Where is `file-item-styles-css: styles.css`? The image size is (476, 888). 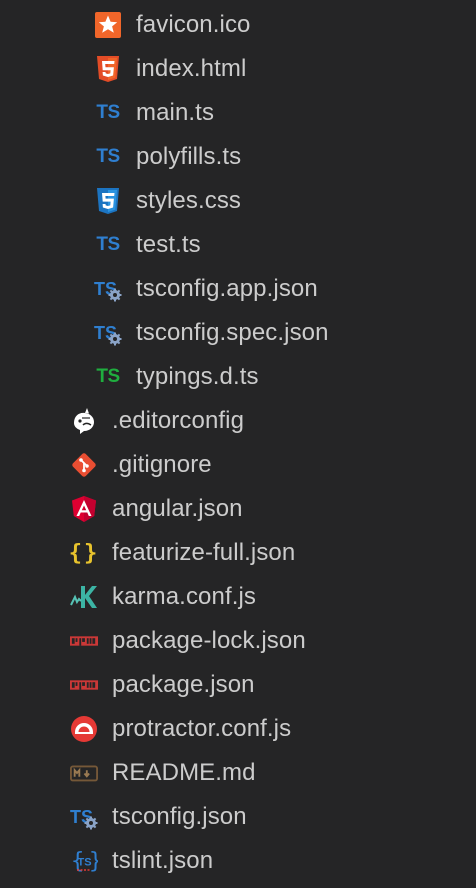 file-item-styles-css: styles.css is located at coordinates (238, 201).